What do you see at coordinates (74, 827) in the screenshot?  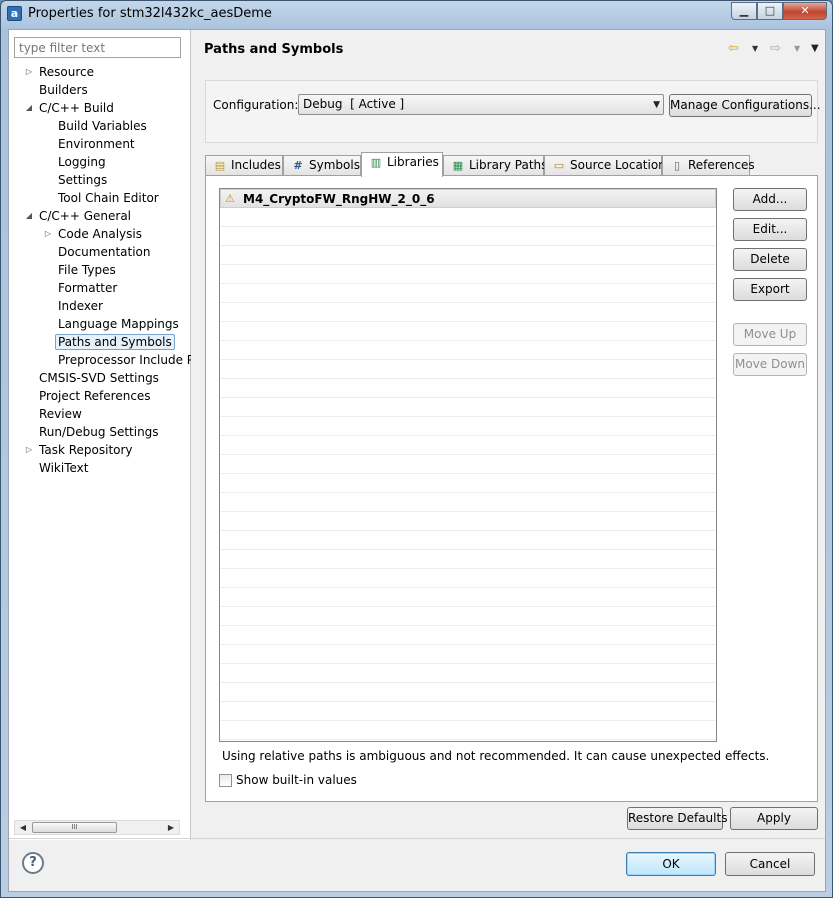 I see `scroll-thumb: III` at bounding box center [74, 827].